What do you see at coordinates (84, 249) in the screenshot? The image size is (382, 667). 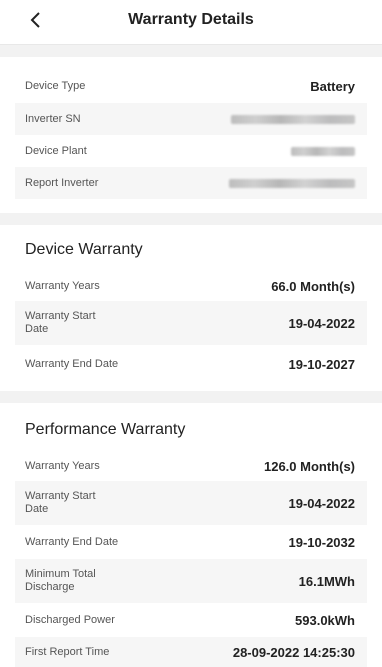 I see `device-warranty-title: Device Warranty` at bounding box center [84, 249].